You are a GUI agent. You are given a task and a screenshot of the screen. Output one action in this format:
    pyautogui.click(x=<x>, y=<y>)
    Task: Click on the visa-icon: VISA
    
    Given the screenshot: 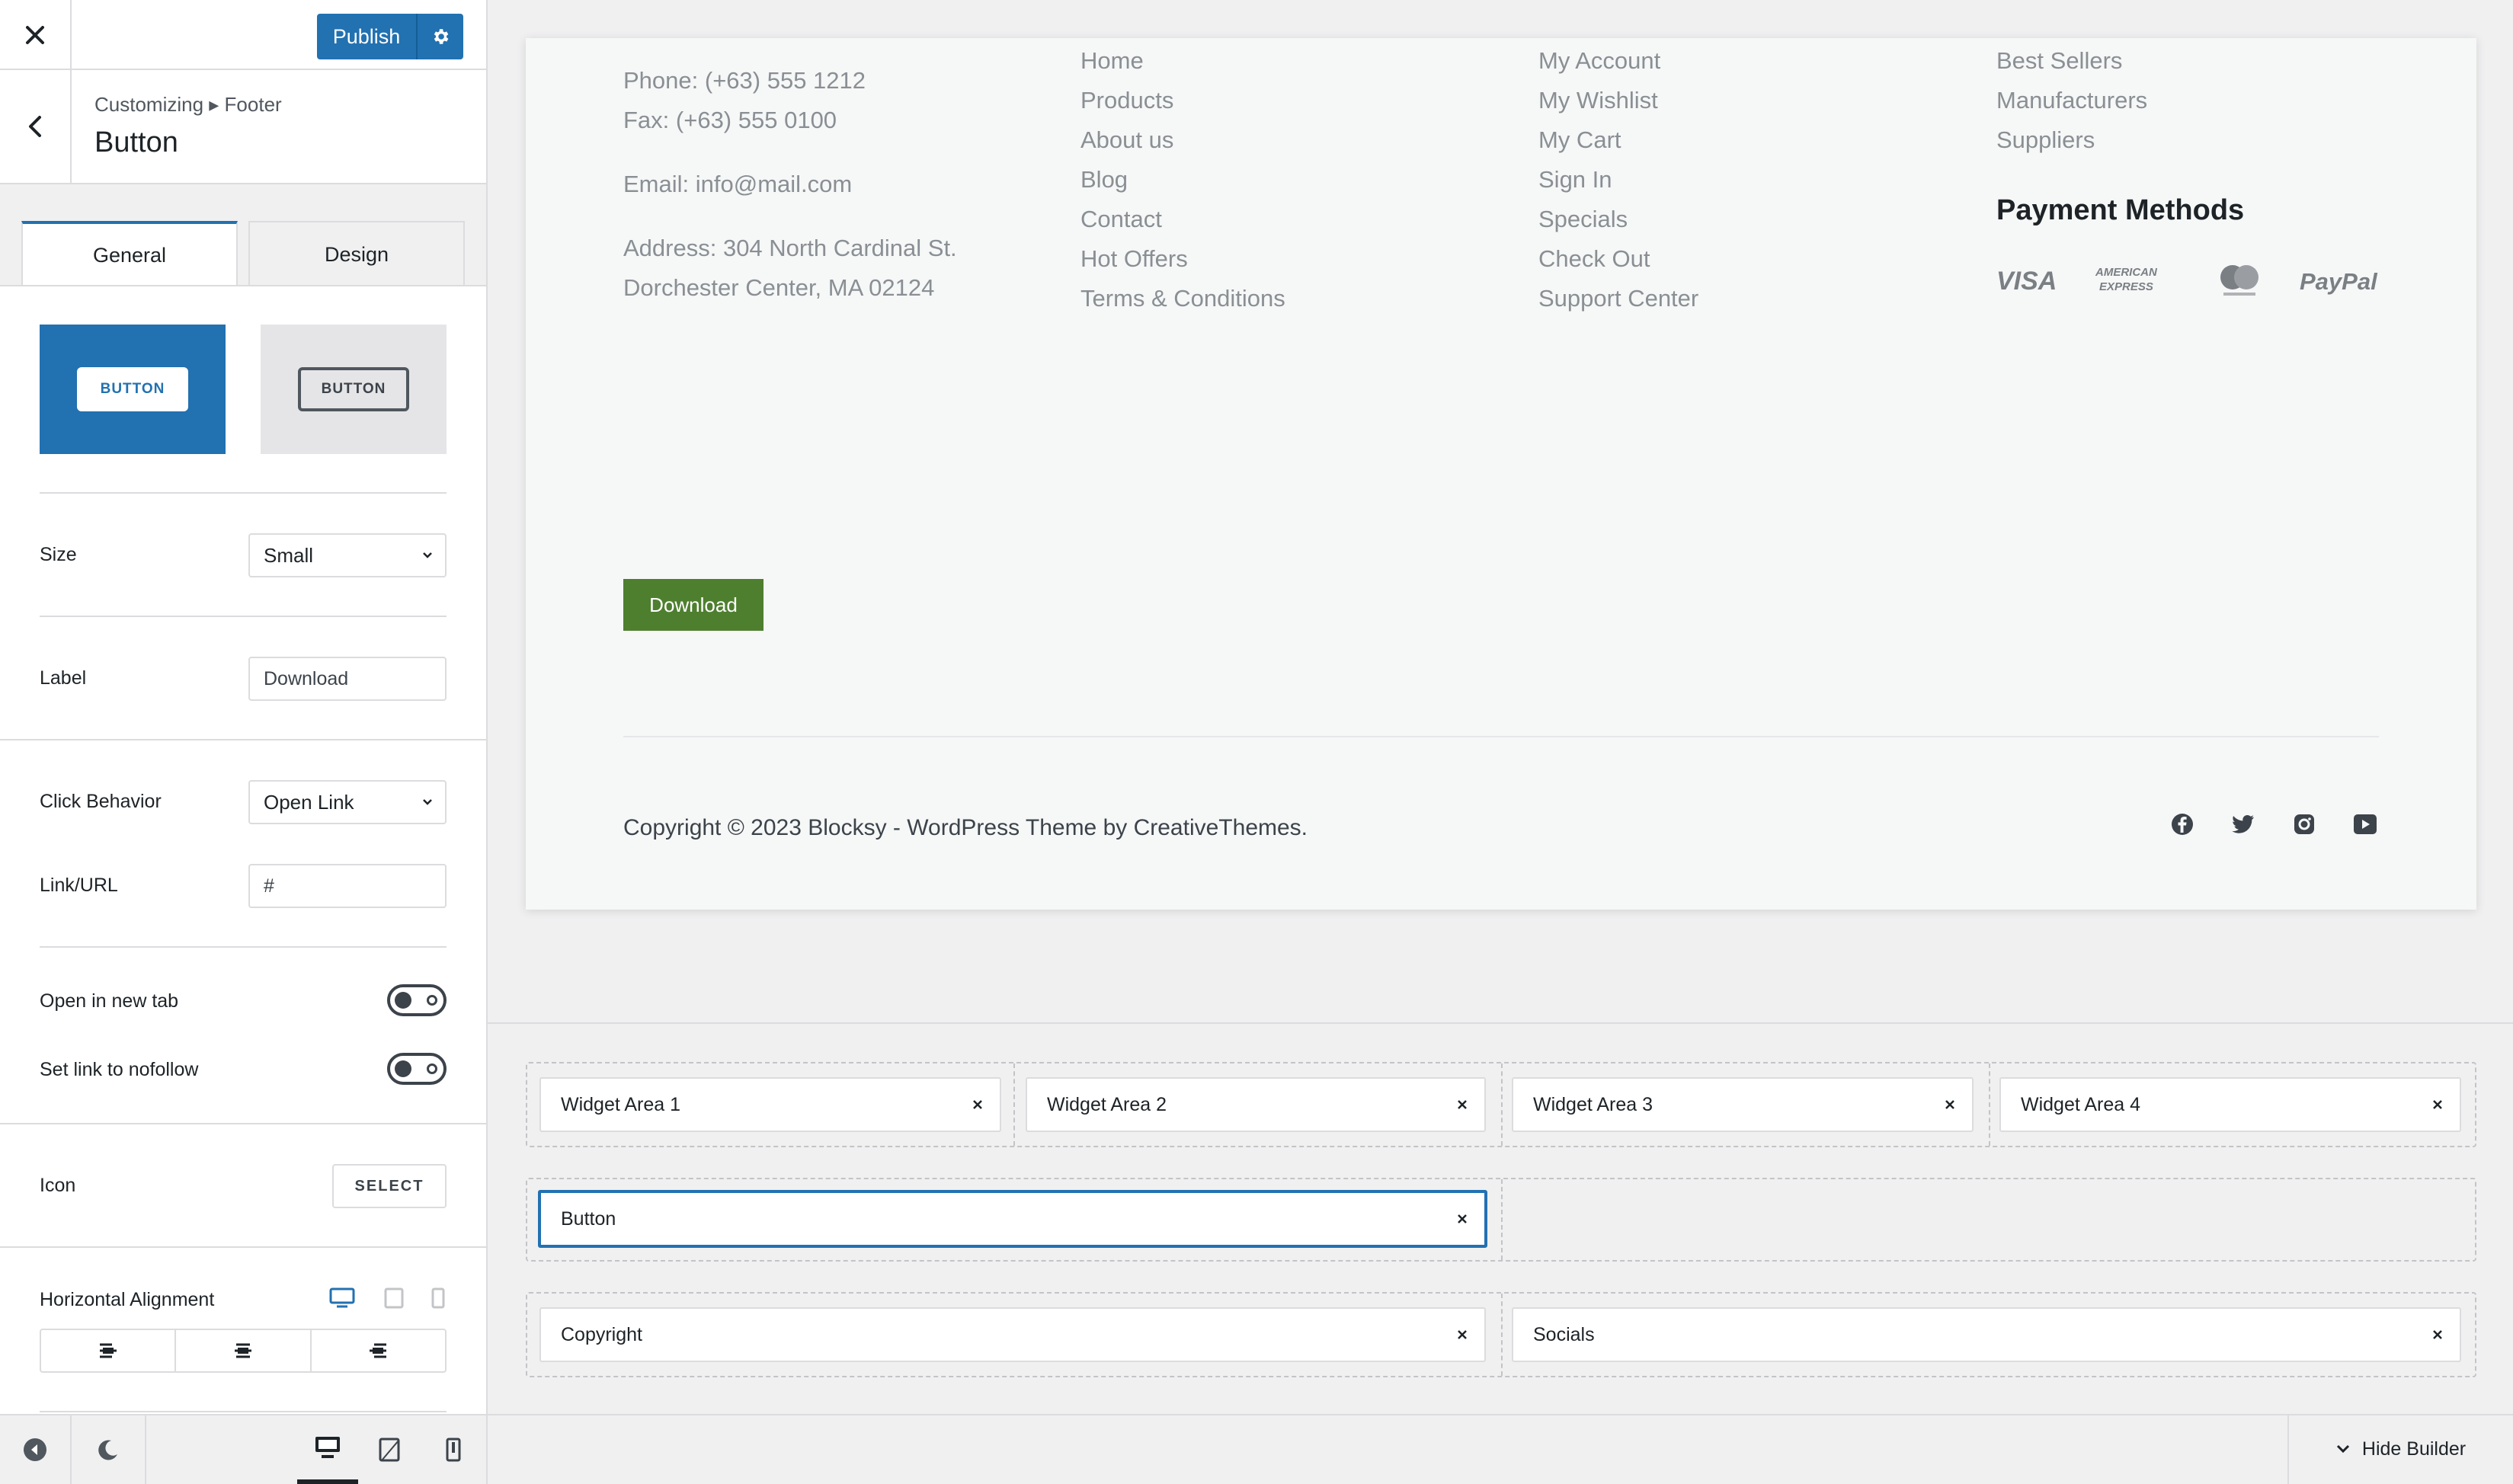 What is the action you would take?
    pyautogui.click(x=2027, y=281)
    